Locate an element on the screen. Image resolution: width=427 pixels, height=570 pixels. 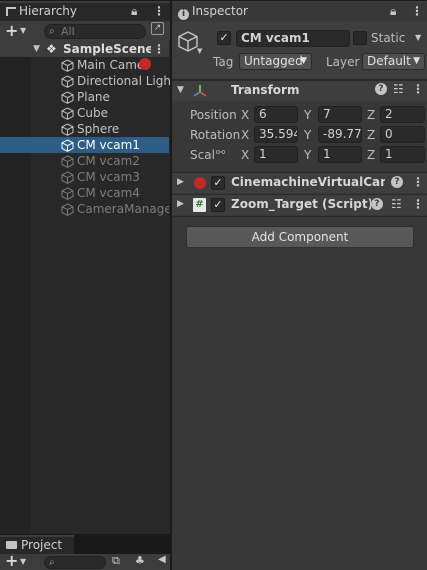
foldout-collapsed-icon: ▶ is located at coordinates (180, 182).